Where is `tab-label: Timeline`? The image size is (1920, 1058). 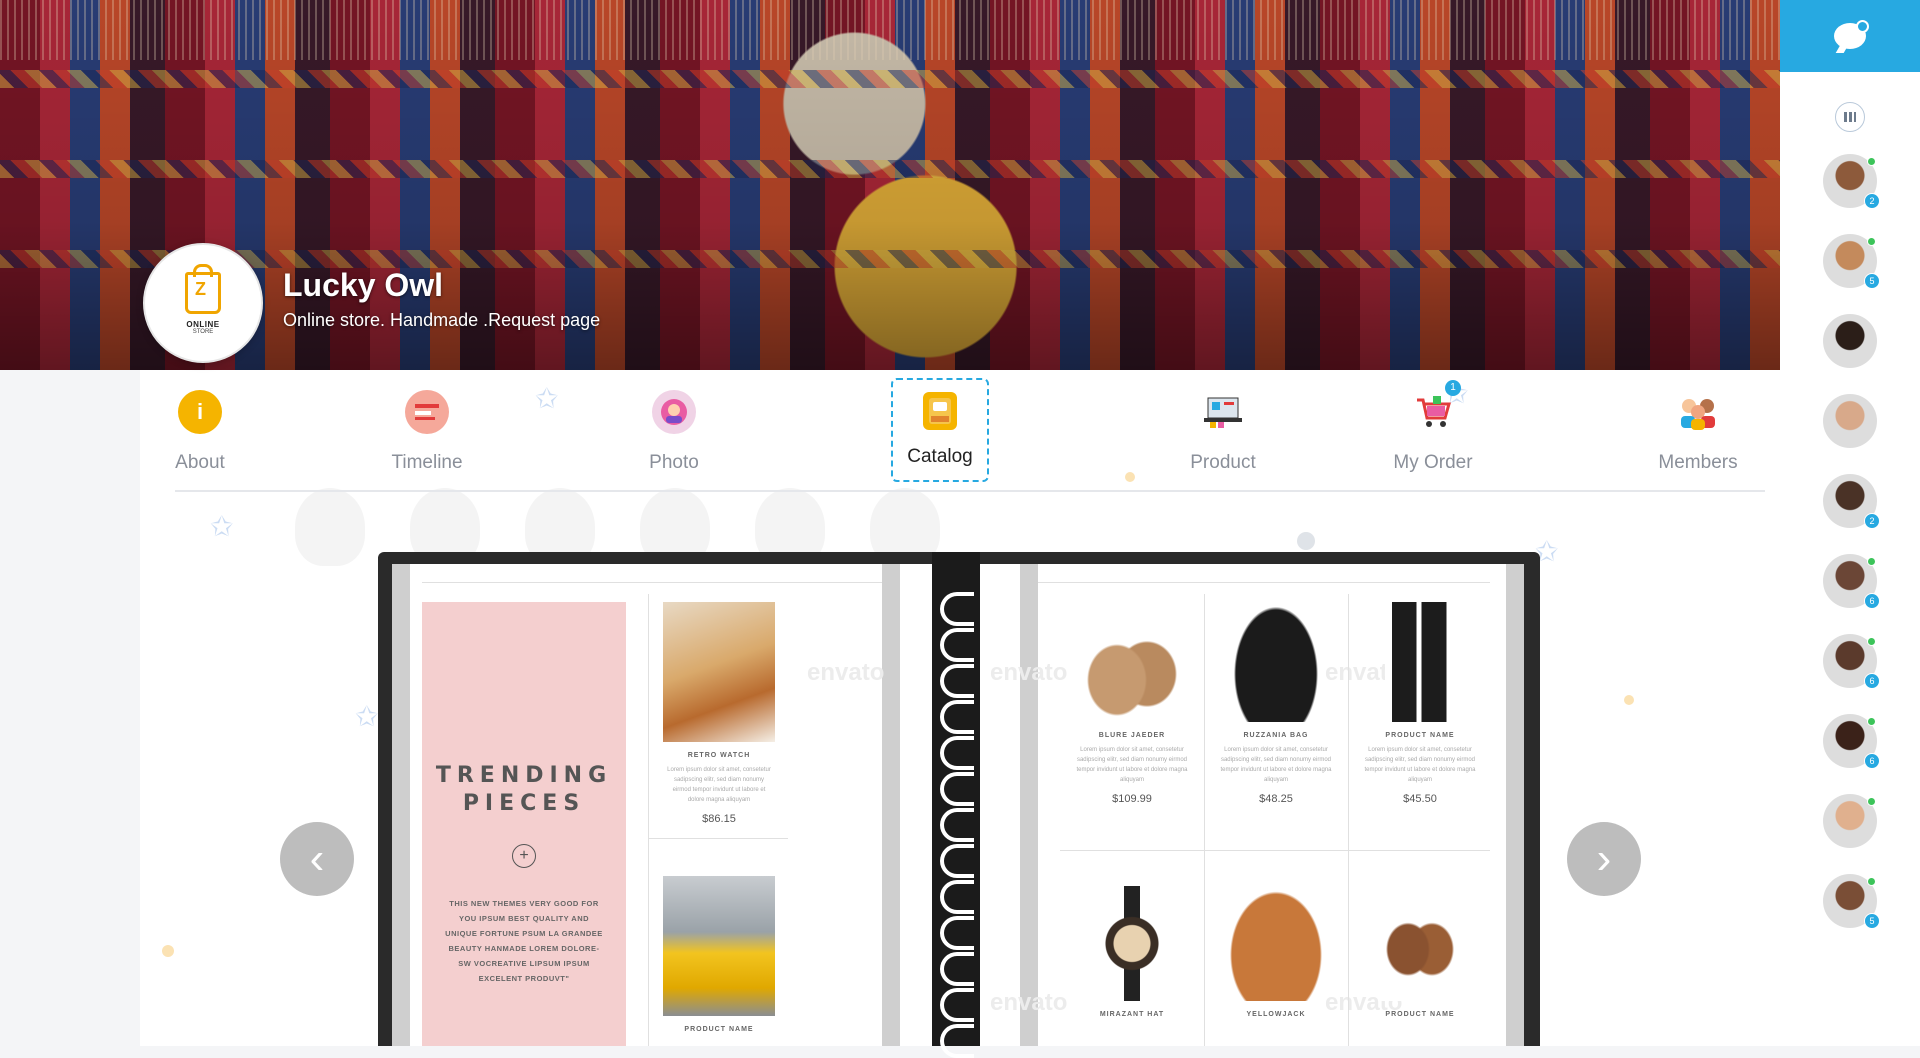 tab-label: Timeline is located at coordinates (427, 462).